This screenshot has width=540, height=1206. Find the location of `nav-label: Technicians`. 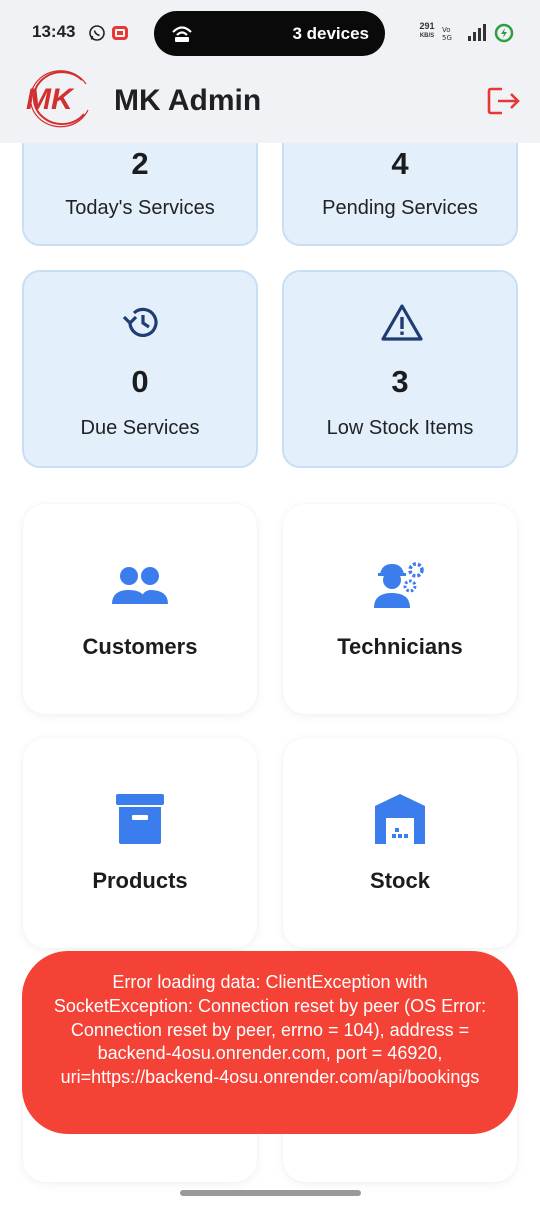

nav-label: Technicians is located at coordinates (400, 646).